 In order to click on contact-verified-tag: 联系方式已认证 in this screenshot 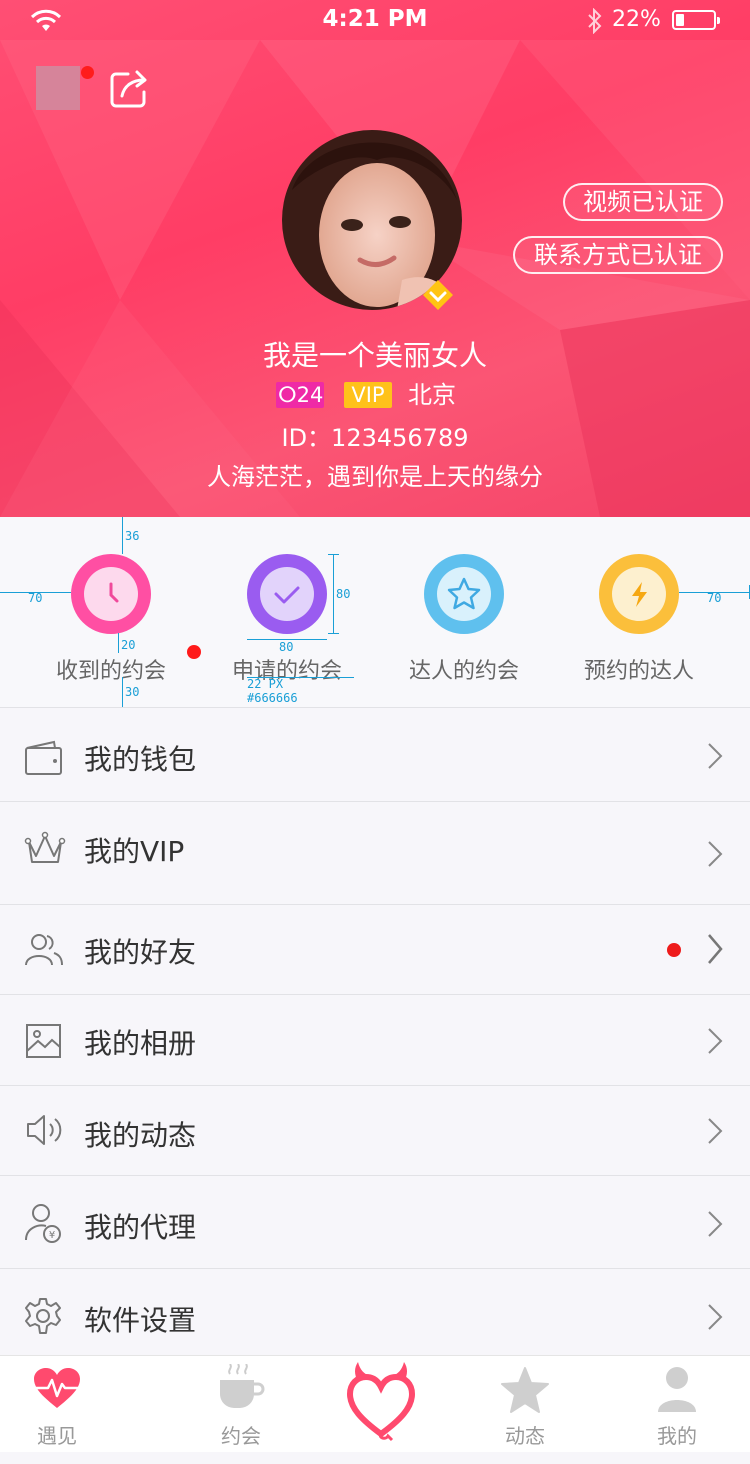, I will do `click(618, 255)`.